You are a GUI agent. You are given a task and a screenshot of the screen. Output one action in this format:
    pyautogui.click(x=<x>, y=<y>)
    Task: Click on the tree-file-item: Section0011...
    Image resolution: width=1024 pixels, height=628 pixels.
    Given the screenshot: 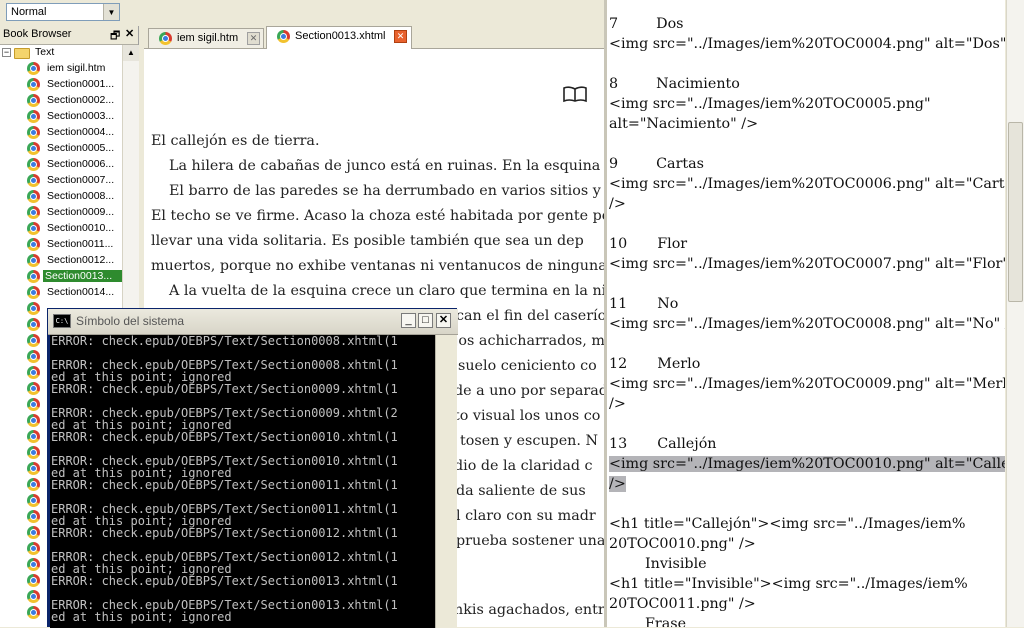 What is the action you would take?
    pyautogui.click(x=61, y=245)
    